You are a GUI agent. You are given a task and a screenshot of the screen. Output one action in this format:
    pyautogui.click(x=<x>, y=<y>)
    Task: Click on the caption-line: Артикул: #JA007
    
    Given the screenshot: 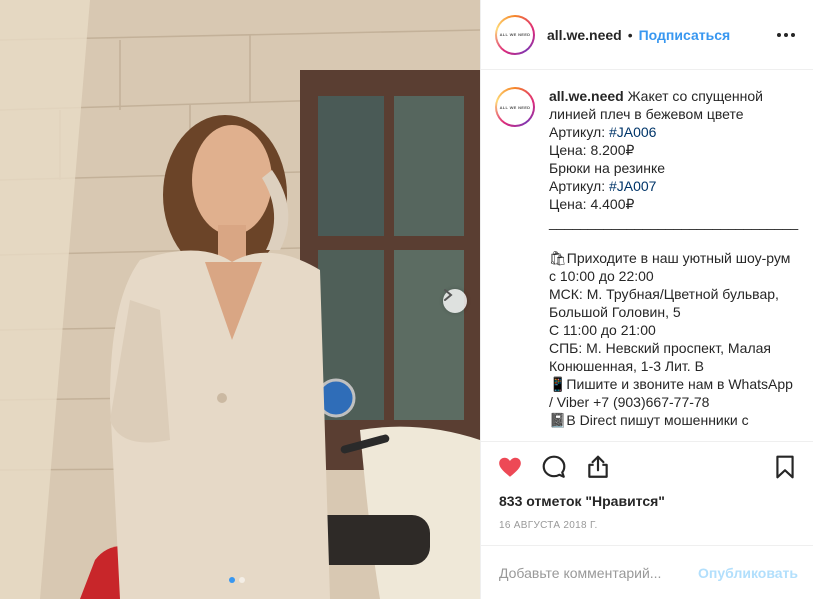 What is the action you would take?
    pyautogui.click(x=674, y=186)
    